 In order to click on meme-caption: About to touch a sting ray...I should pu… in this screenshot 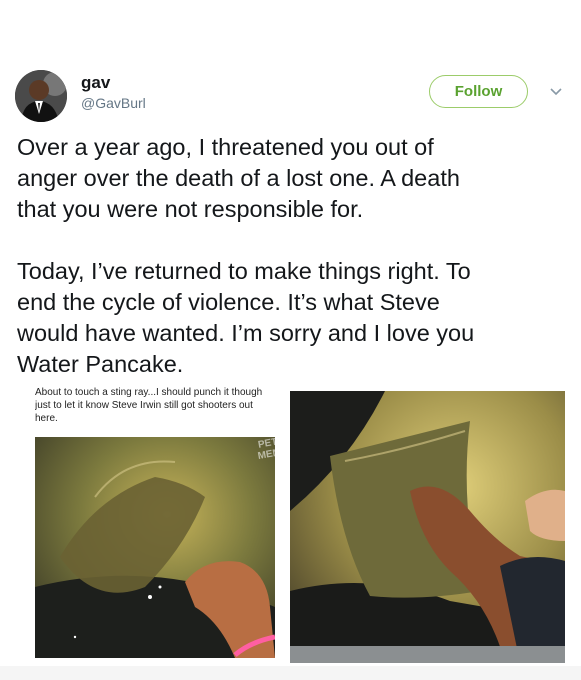, I will do `click(149, 405)`.